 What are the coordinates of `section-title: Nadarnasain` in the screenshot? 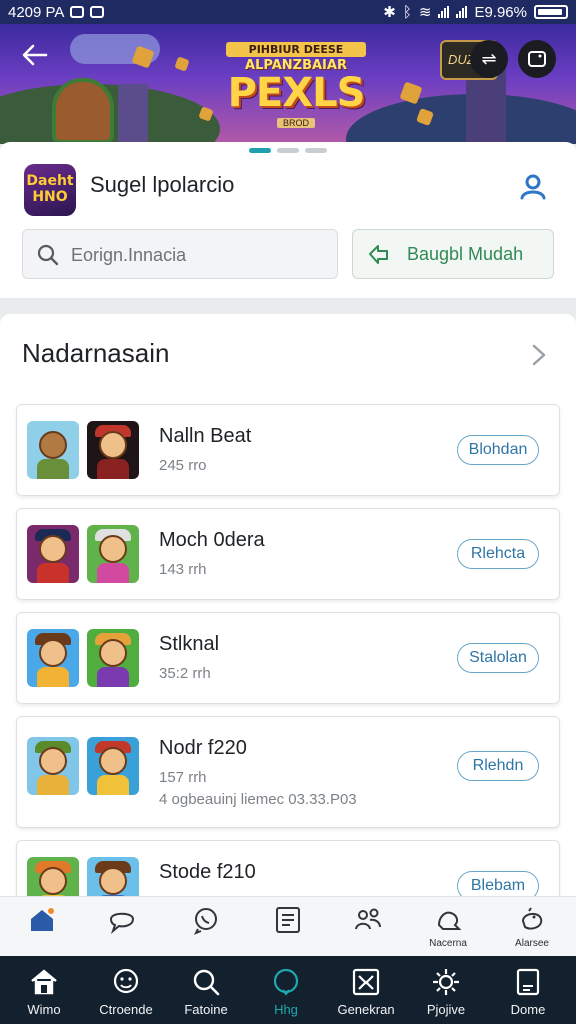 It's located at (96, 353).